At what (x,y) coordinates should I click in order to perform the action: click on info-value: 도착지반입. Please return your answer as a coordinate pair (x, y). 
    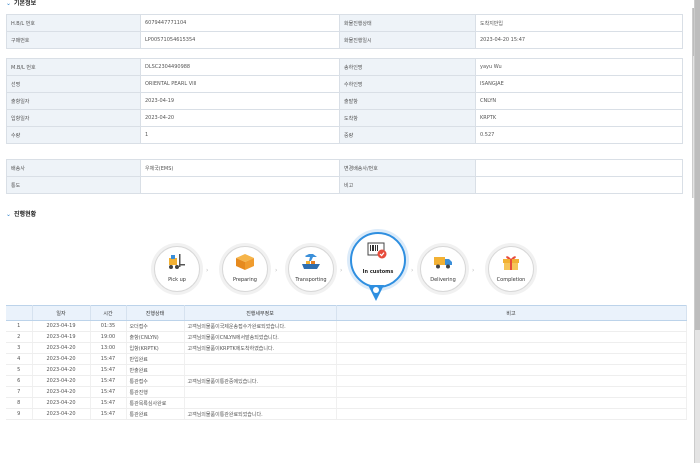
    Looking at the image, I should click on (579, 23).